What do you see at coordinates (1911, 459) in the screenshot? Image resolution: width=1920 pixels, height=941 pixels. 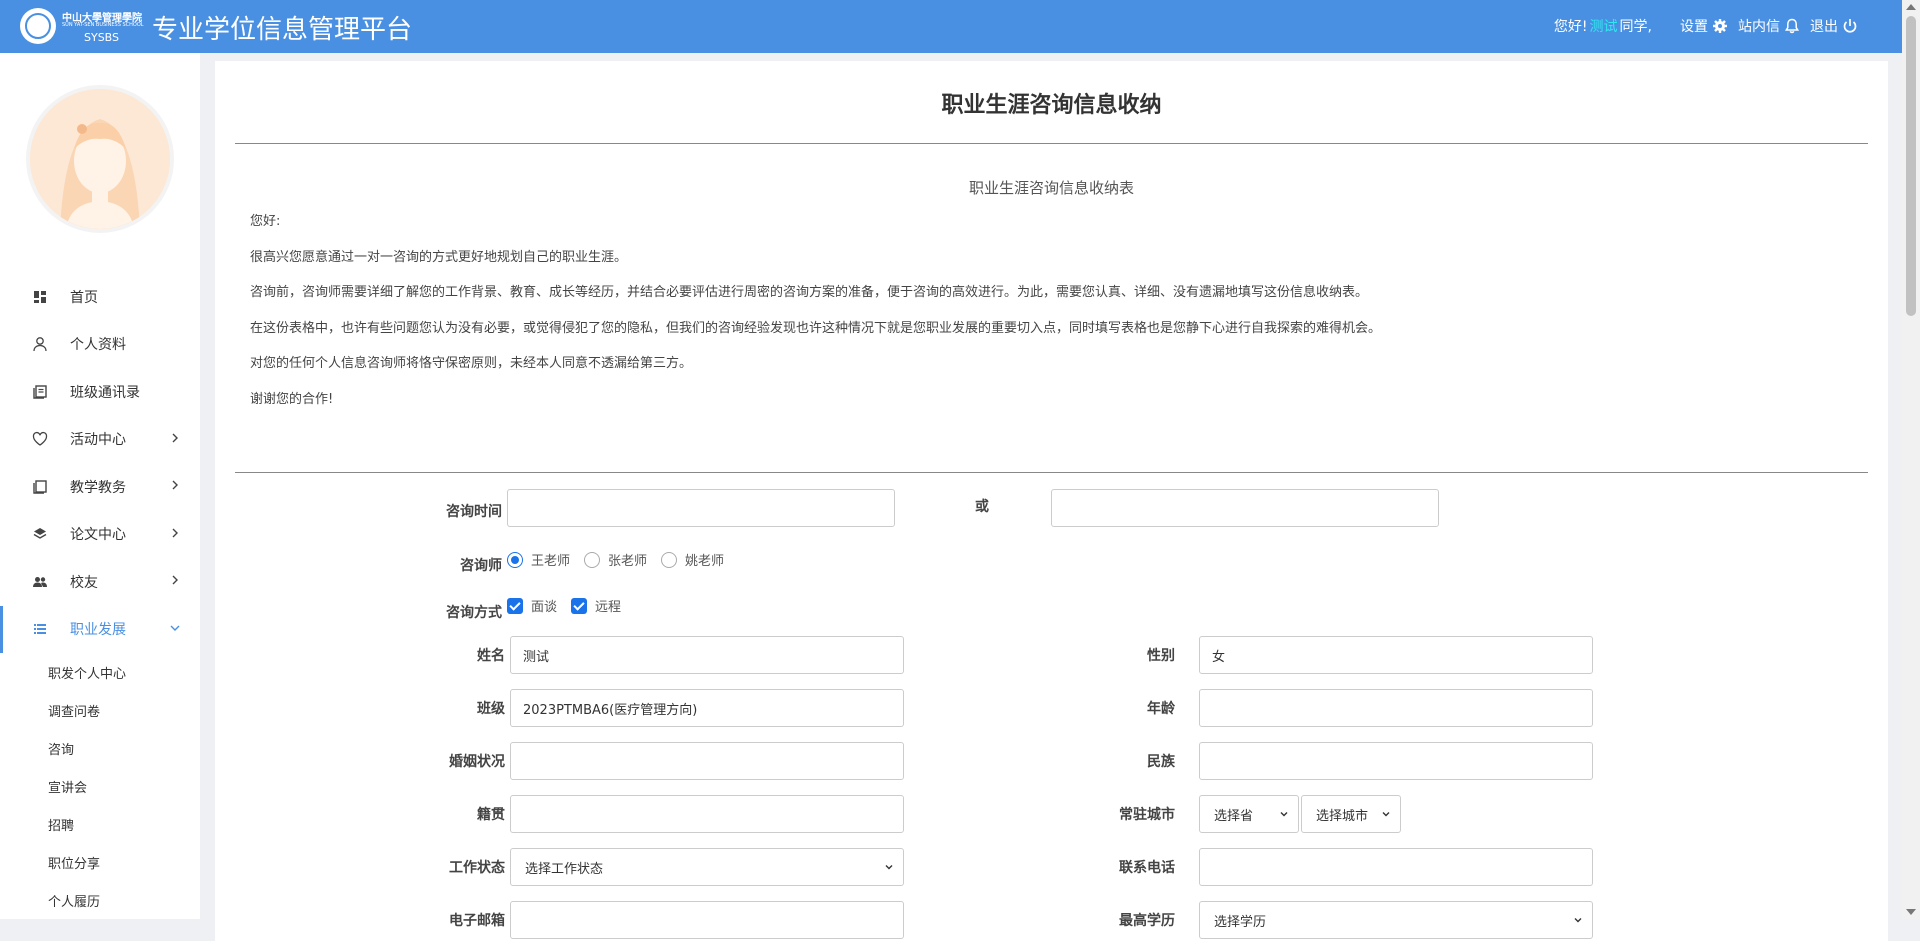 I see `page-scrollbar` at bounding box center [1911, 459].